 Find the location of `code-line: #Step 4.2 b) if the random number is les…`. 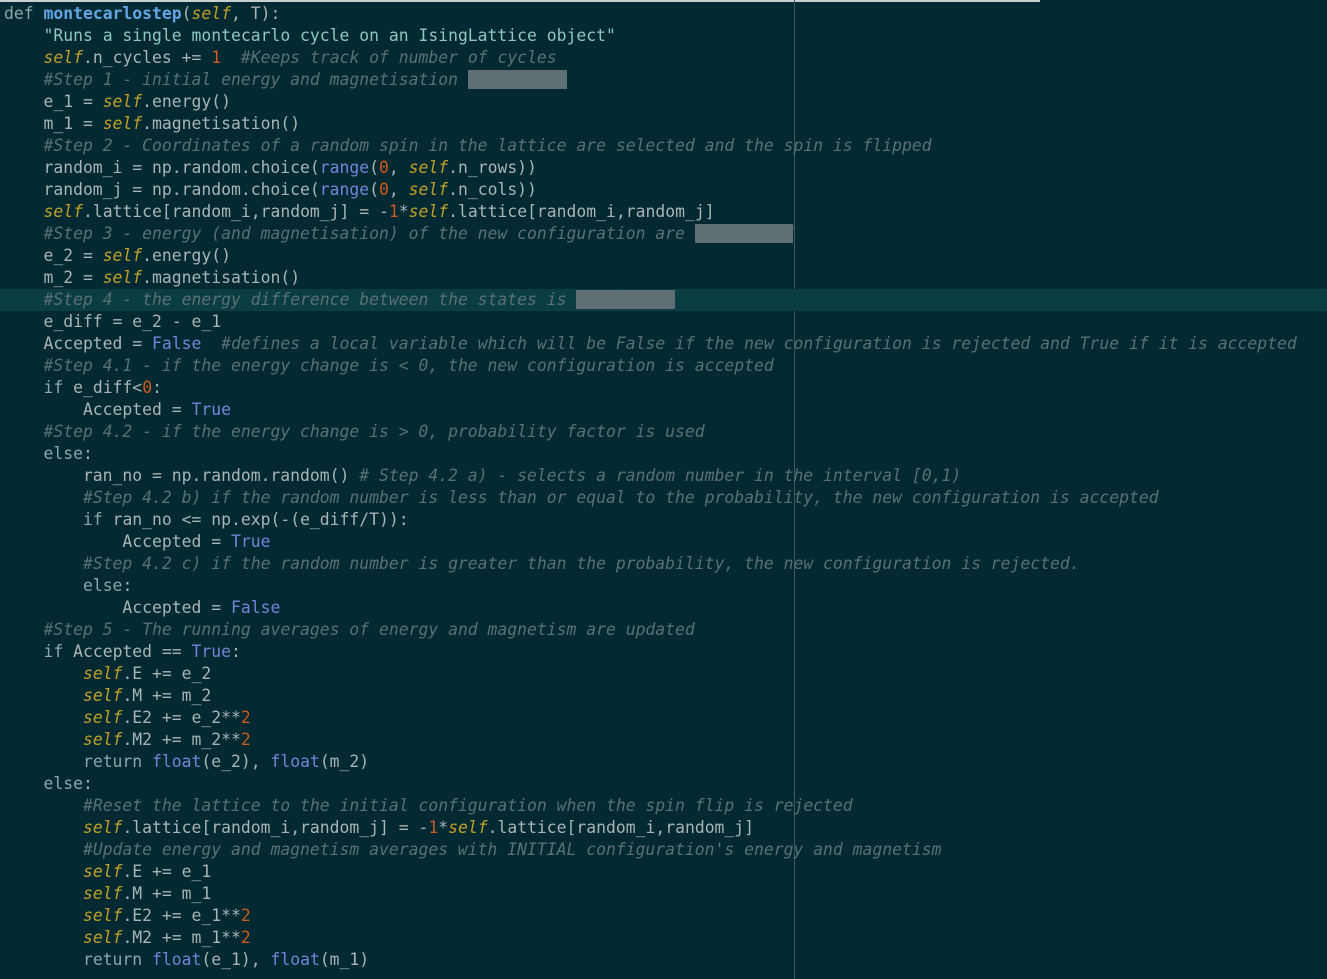

code-line: #Step 4.2 b) if the random number is les… is located at coordinates (663, 498).